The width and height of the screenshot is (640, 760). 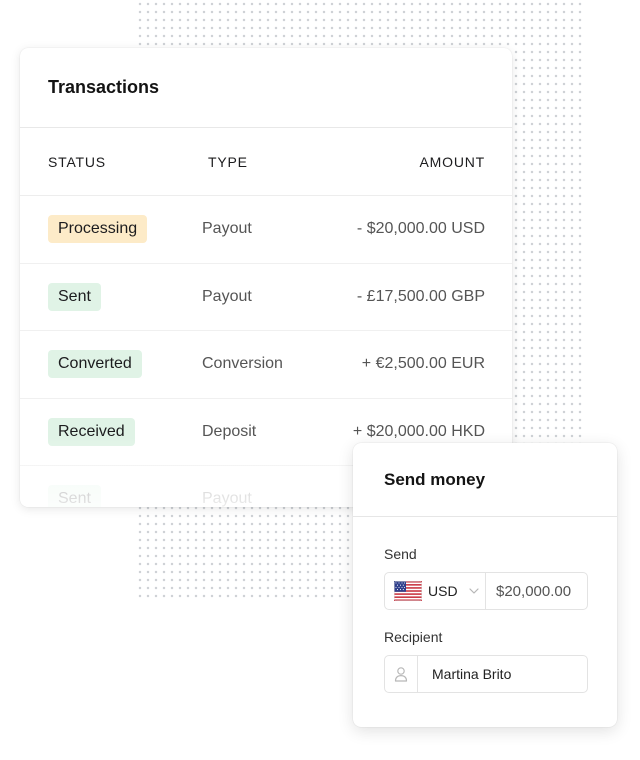 I want to click on currency-select: USD, so click(x=435, y=591).